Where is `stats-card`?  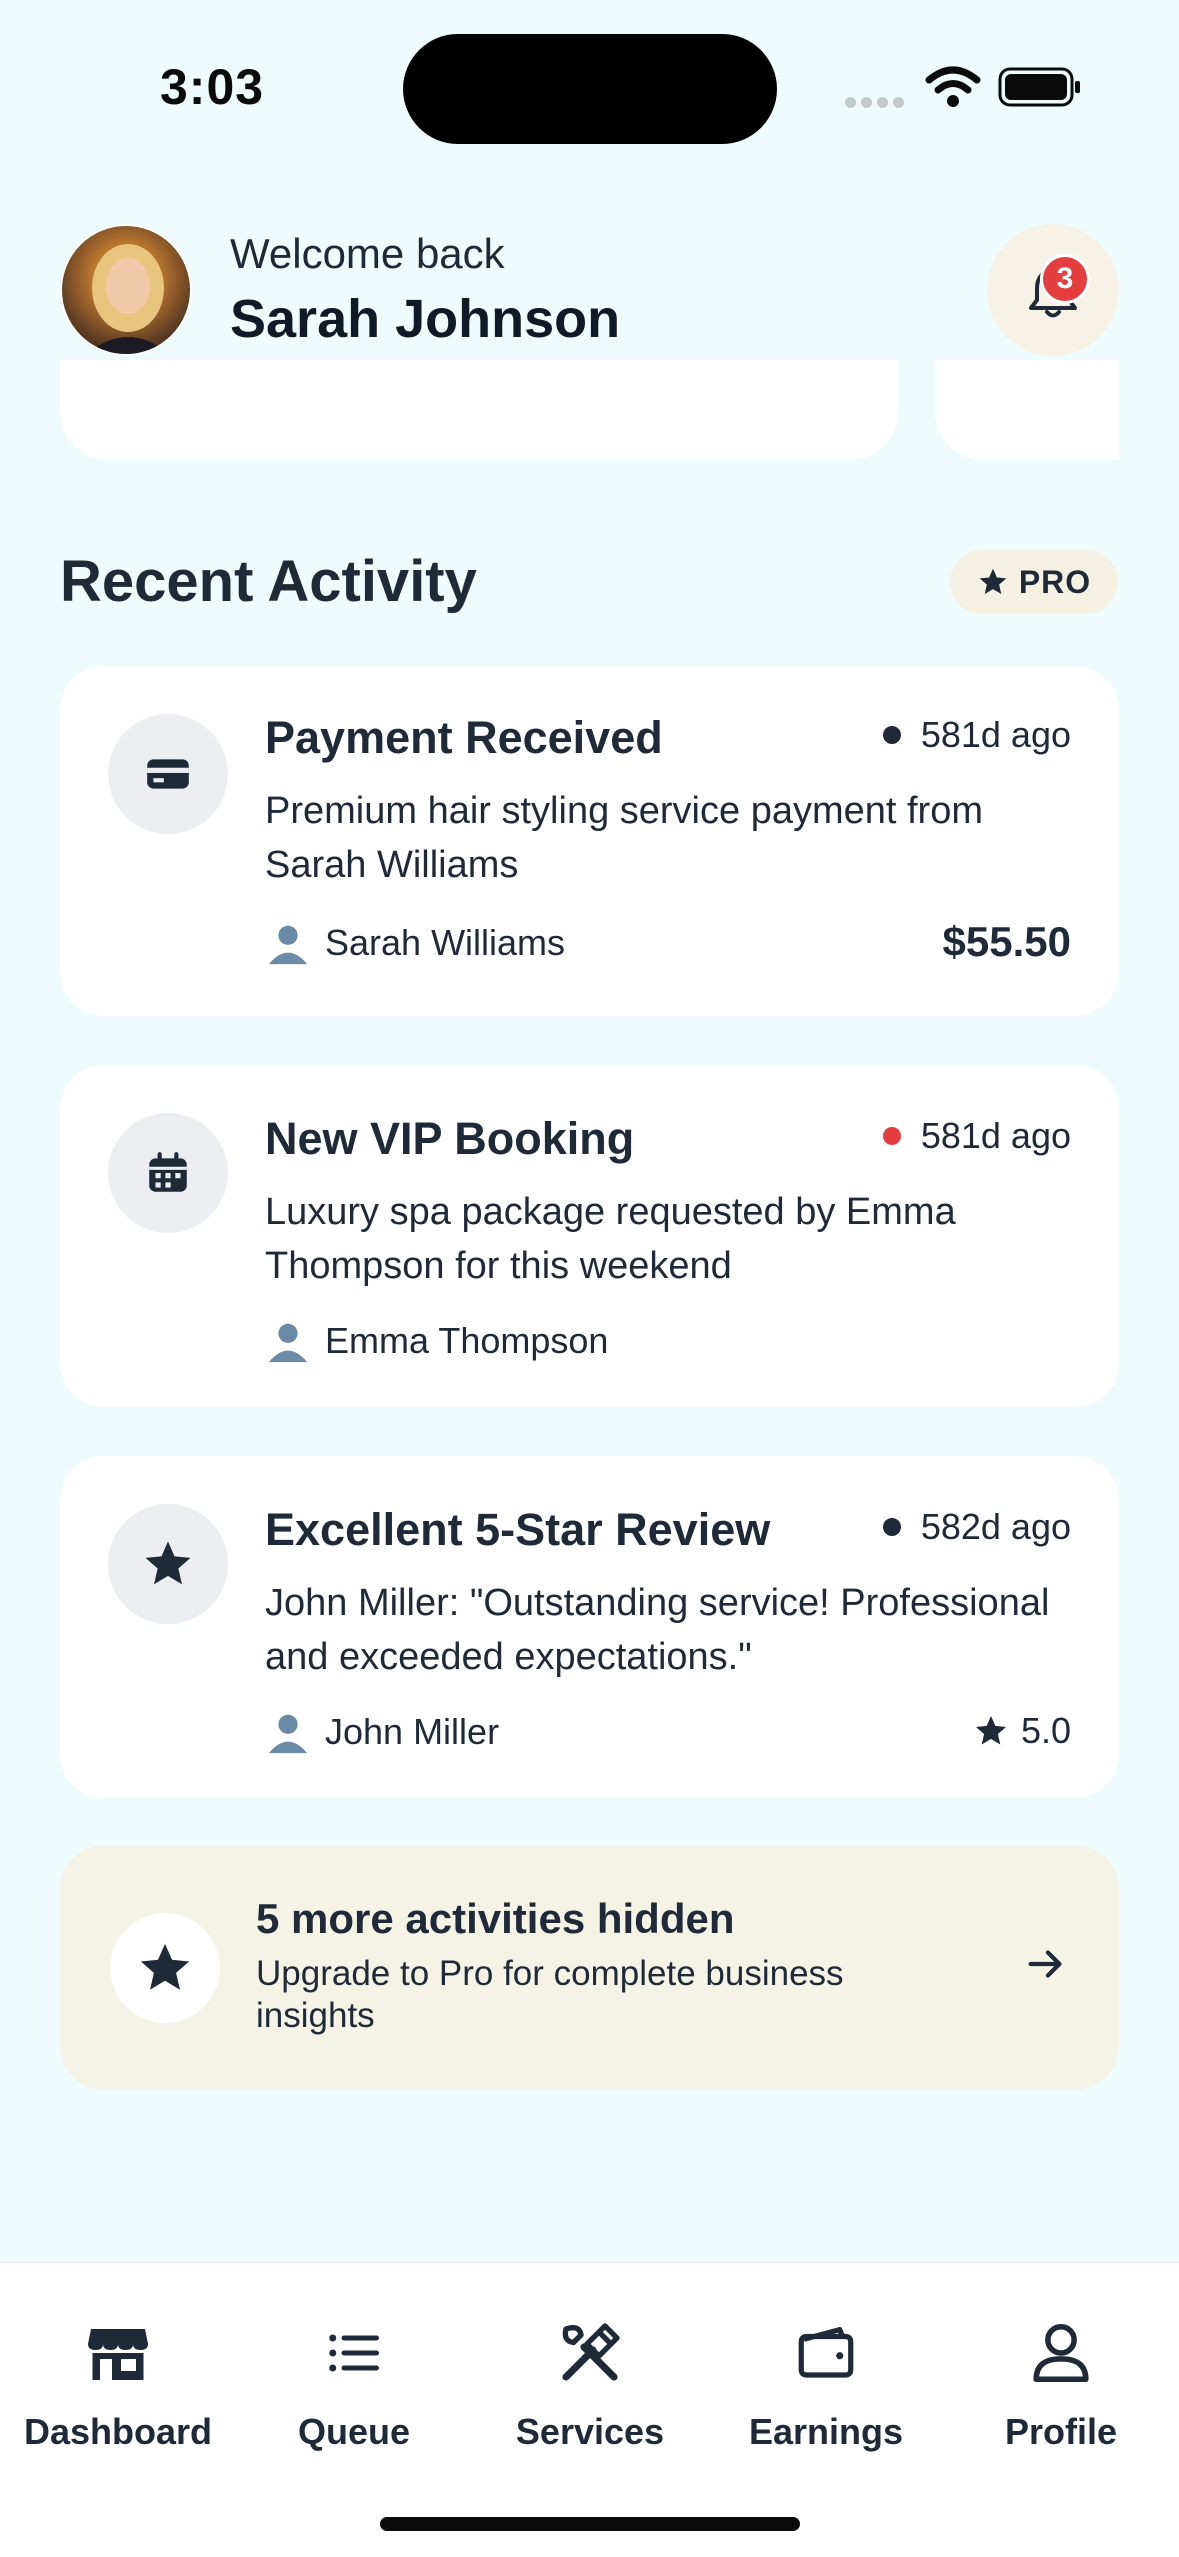 stats-card is located at coordinates (479, 410).